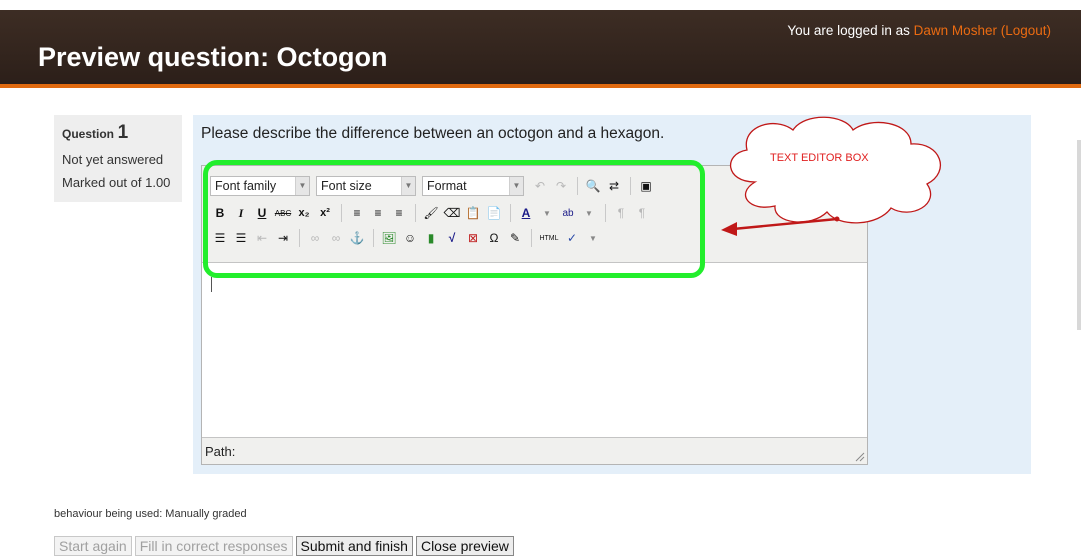  What do you see at coordinates (452, 213) in the screenshot?
I see `eraser-icon: ⌫` at bounding box center [452, 213].